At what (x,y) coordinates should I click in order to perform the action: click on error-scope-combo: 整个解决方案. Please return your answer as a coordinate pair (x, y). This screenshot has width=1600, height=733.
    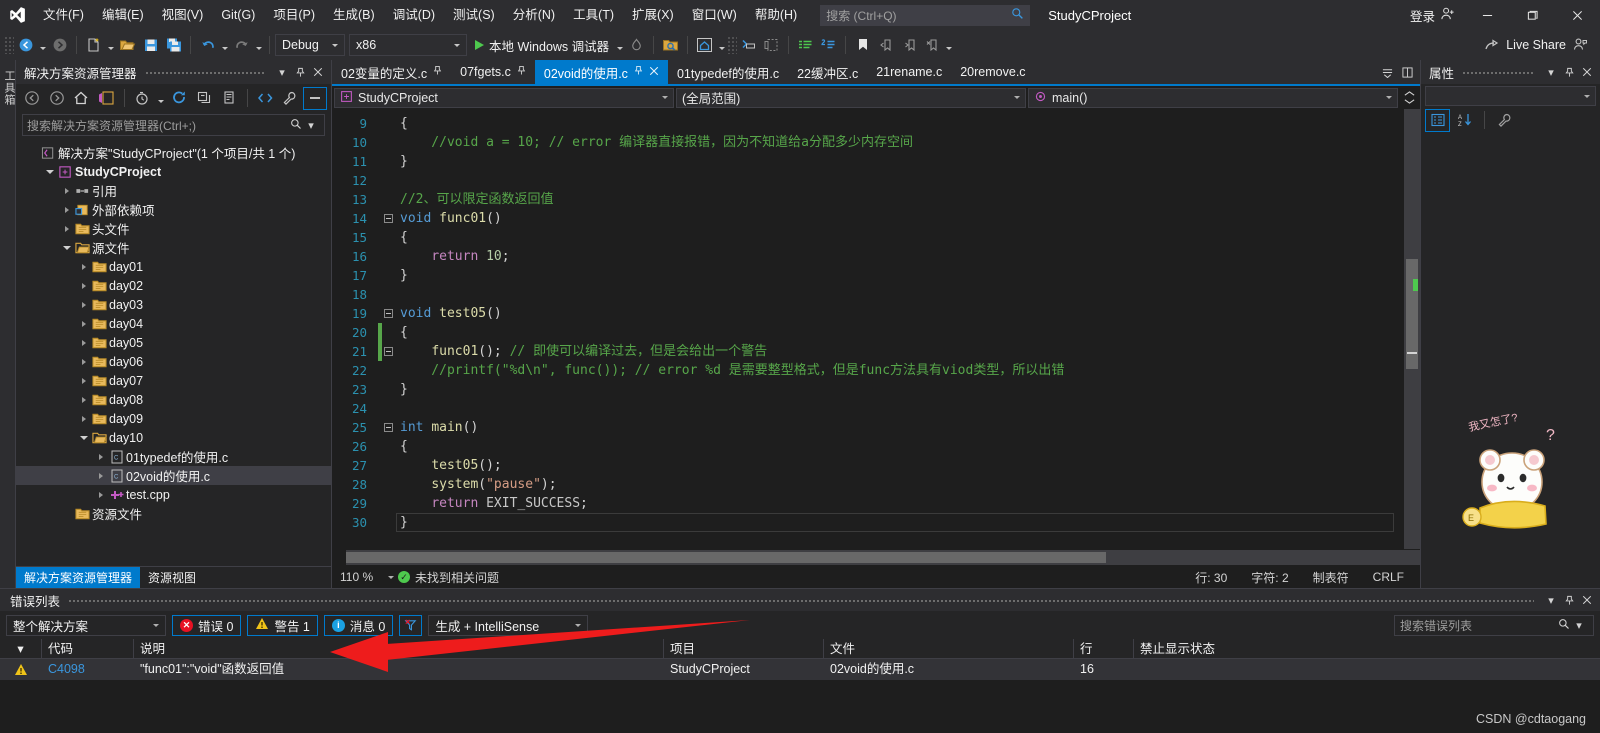
    Looking at the image, I should click on (86, 625).